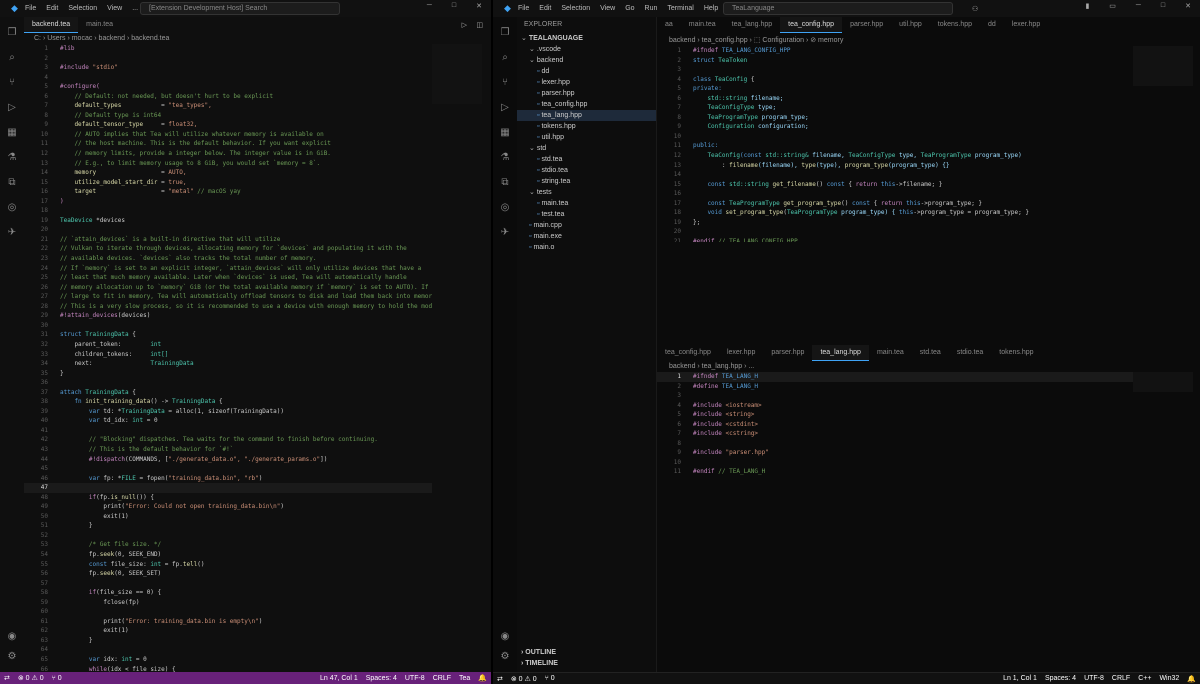 The height and width of the screenshot is (684, 1200). Describe the element at coordinates (586, 192) in the screenshot. I see `tree-folder: ⌄ tests` at that location.